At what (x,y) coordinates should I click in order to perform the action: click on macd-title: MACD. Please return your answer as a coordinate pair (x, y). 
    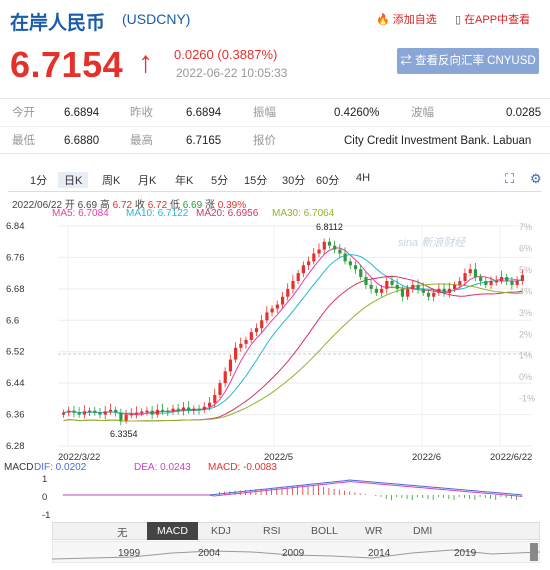
    Looking at the image, I should click on (19, 467).